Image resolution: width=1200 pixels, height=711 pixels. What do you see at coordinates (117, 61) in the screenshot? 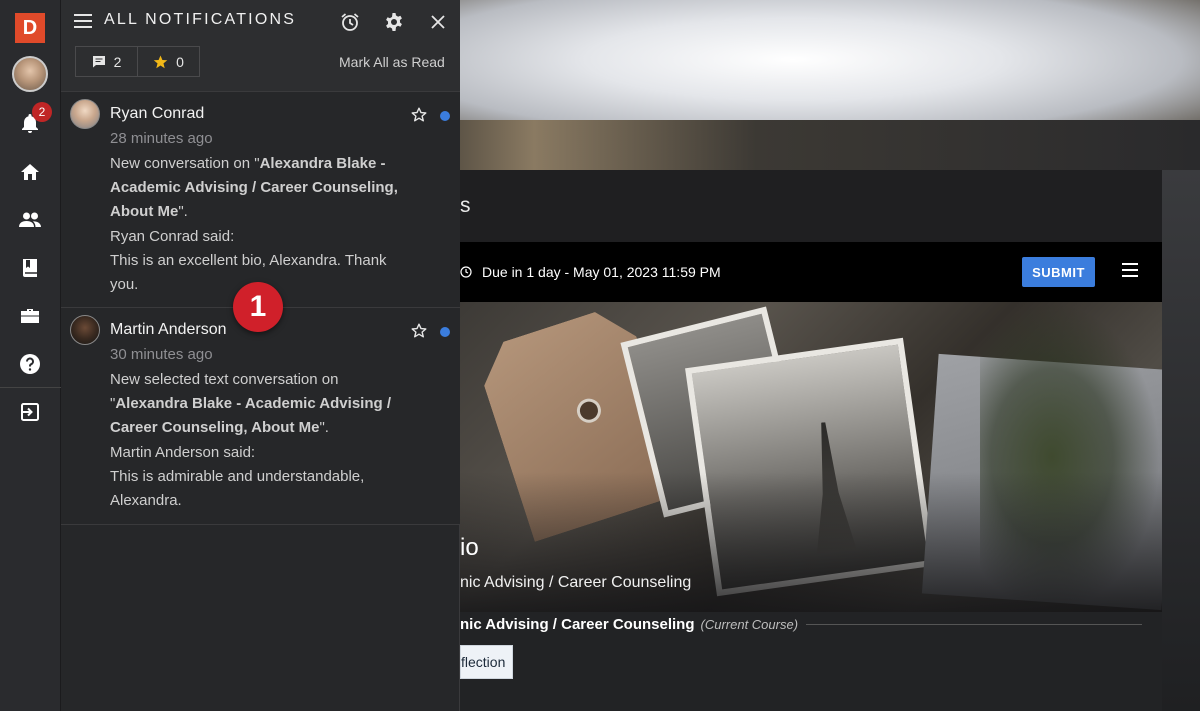
I see `comment-count: 2` at bounding box center [117, 61].